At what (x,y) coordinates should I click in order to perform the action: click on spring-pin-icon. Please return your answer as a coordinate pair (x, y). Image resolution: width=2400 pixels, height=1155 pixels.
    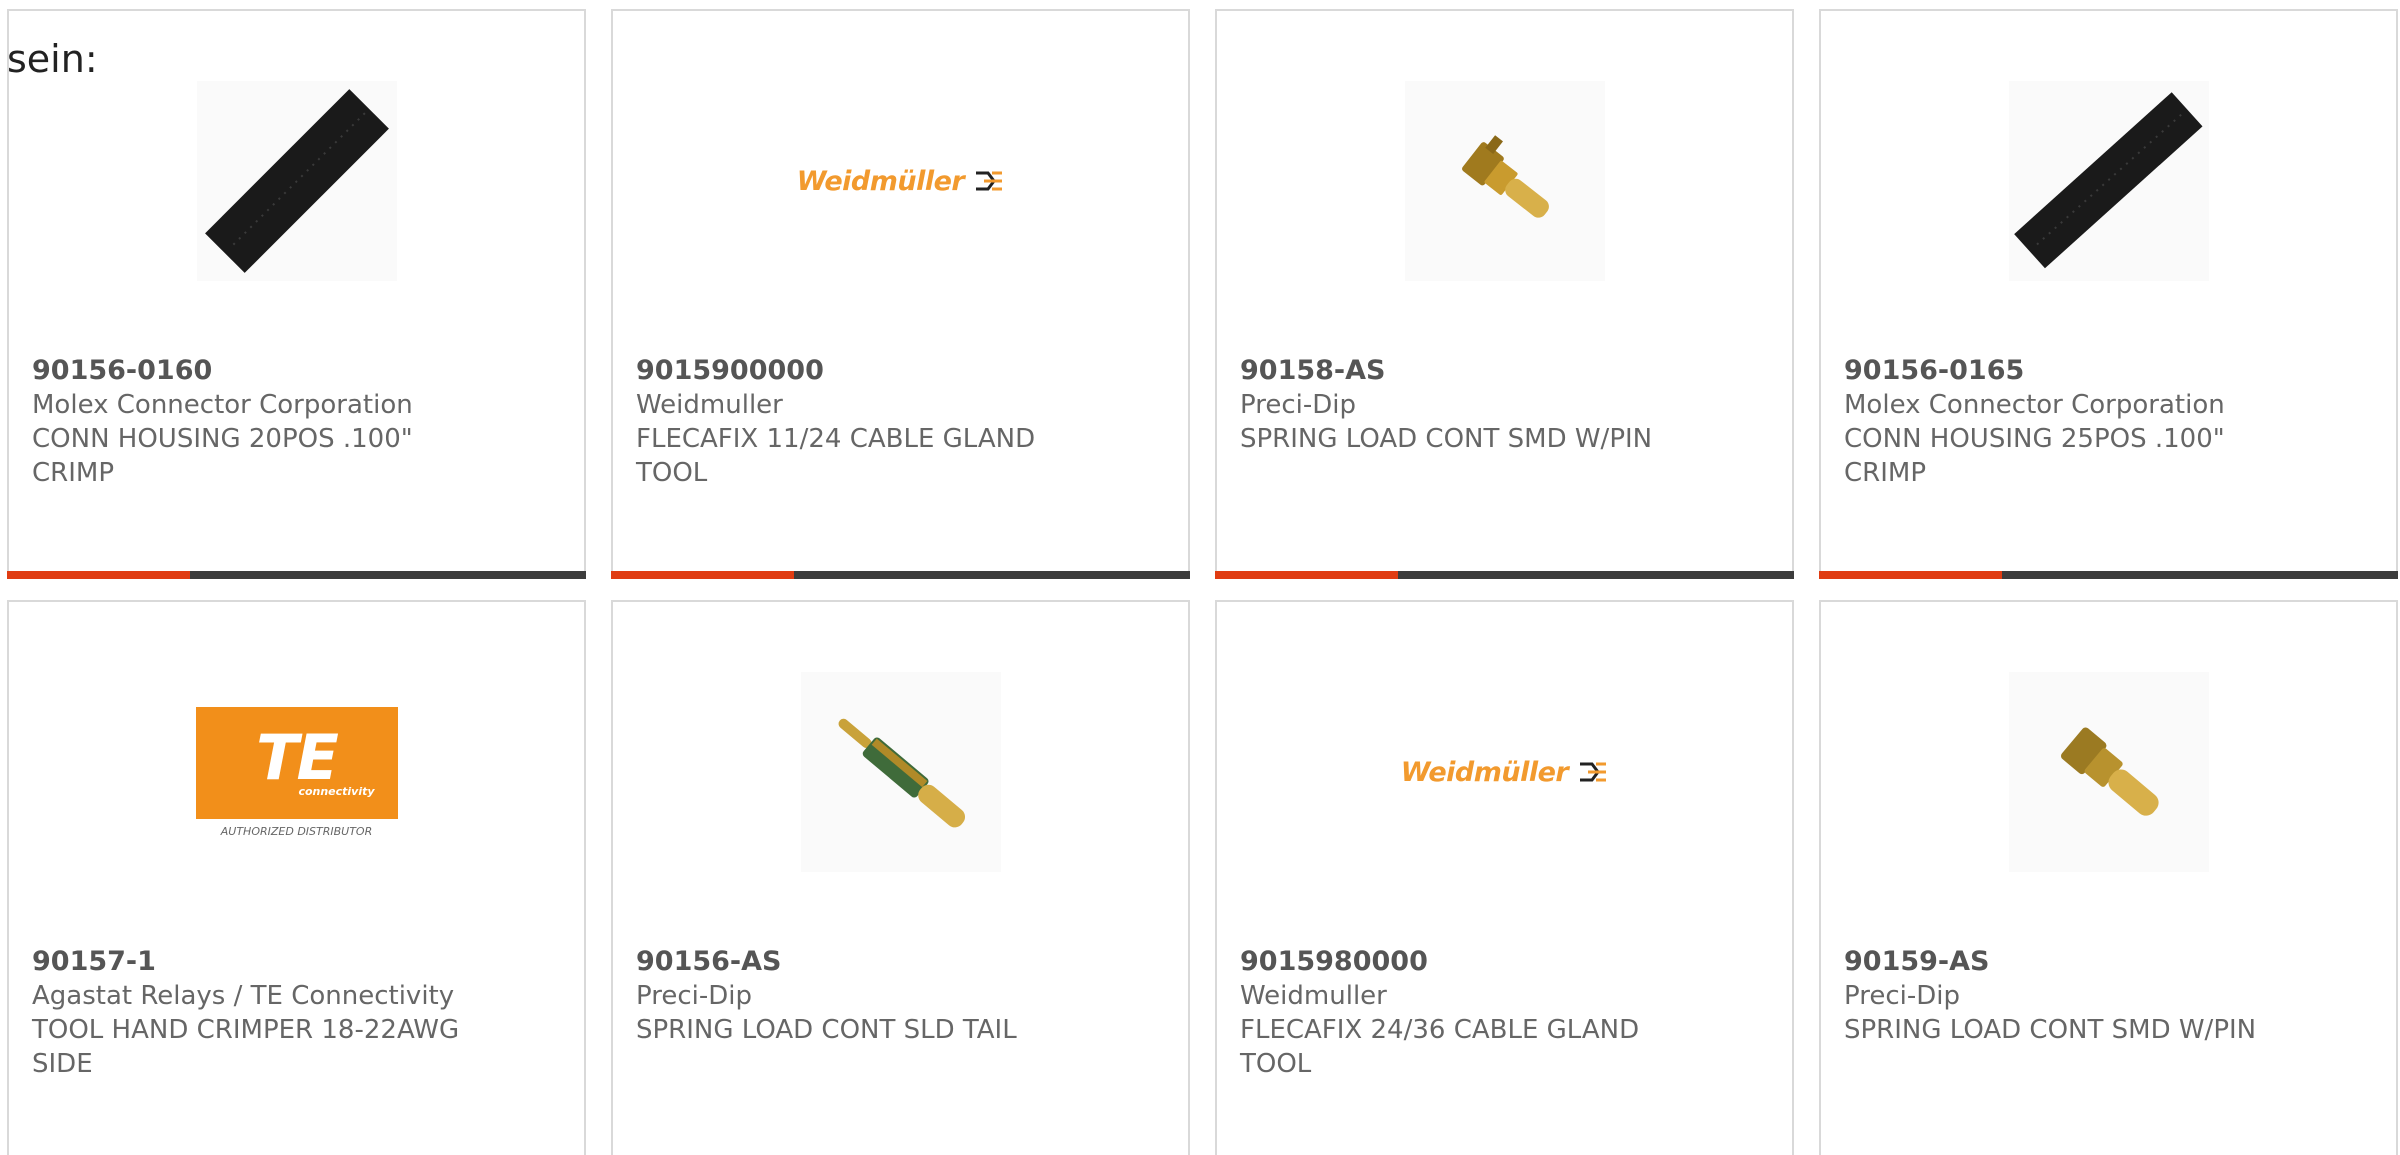
    Looking at the image, I should click on (900, 772).